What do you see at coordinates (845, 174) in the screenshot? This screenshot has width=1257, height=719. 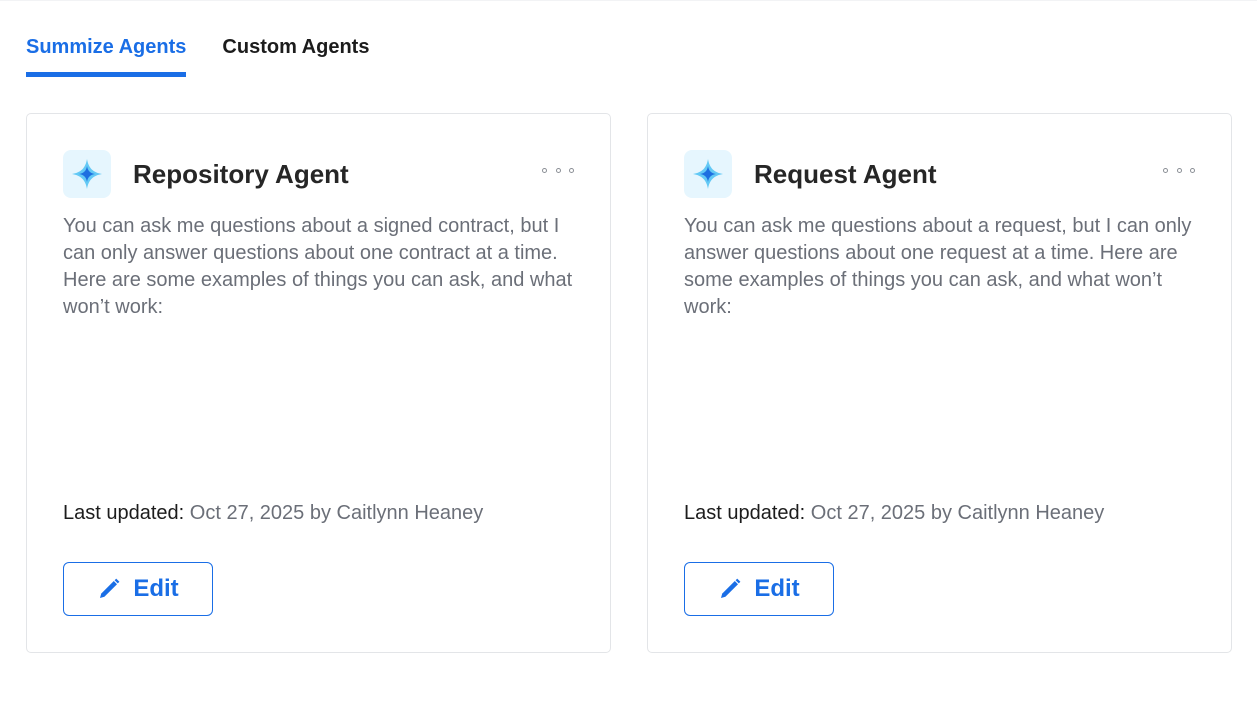 I see `card-title: Request Agent` at bounding box center [845, 174].